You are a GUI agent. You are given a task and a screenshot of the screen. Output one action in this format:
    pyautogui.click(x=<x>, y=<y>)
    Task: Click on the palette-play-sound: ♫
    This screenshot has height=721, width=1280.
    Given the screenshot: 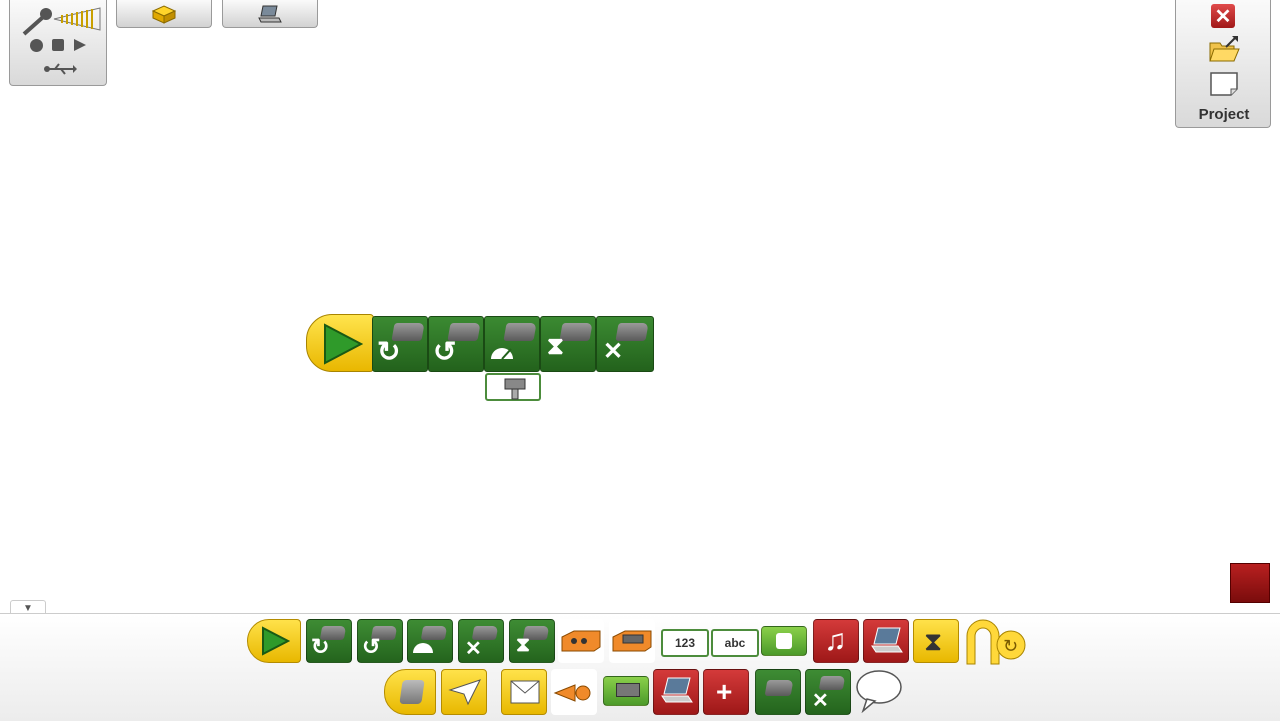 What is the action you would take?
    pyautogui.click(x=836, y=641)
    